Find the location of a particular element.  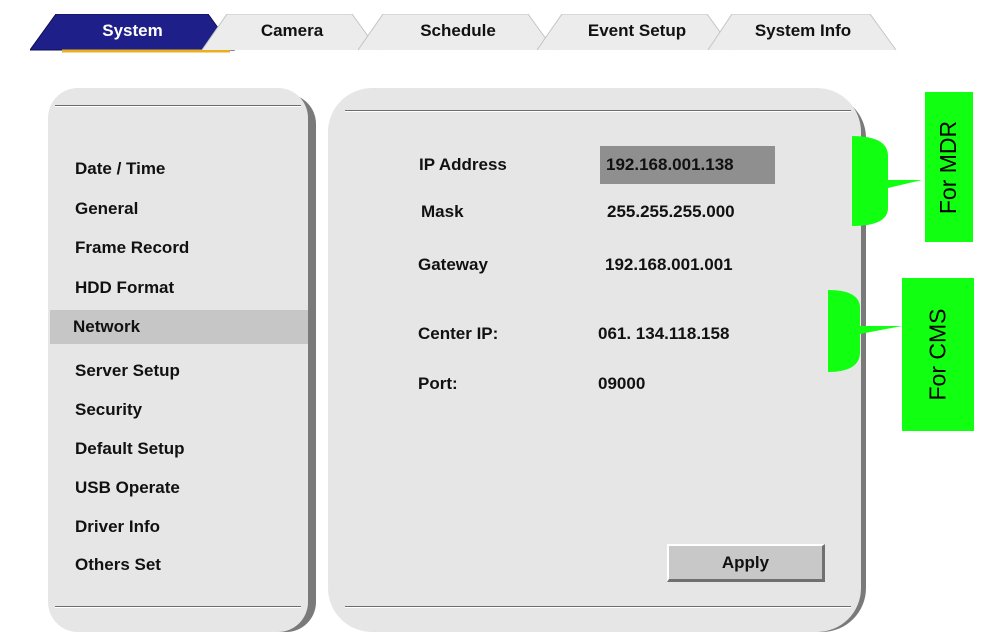

network-top-divider is located at coordinates (598, 111).